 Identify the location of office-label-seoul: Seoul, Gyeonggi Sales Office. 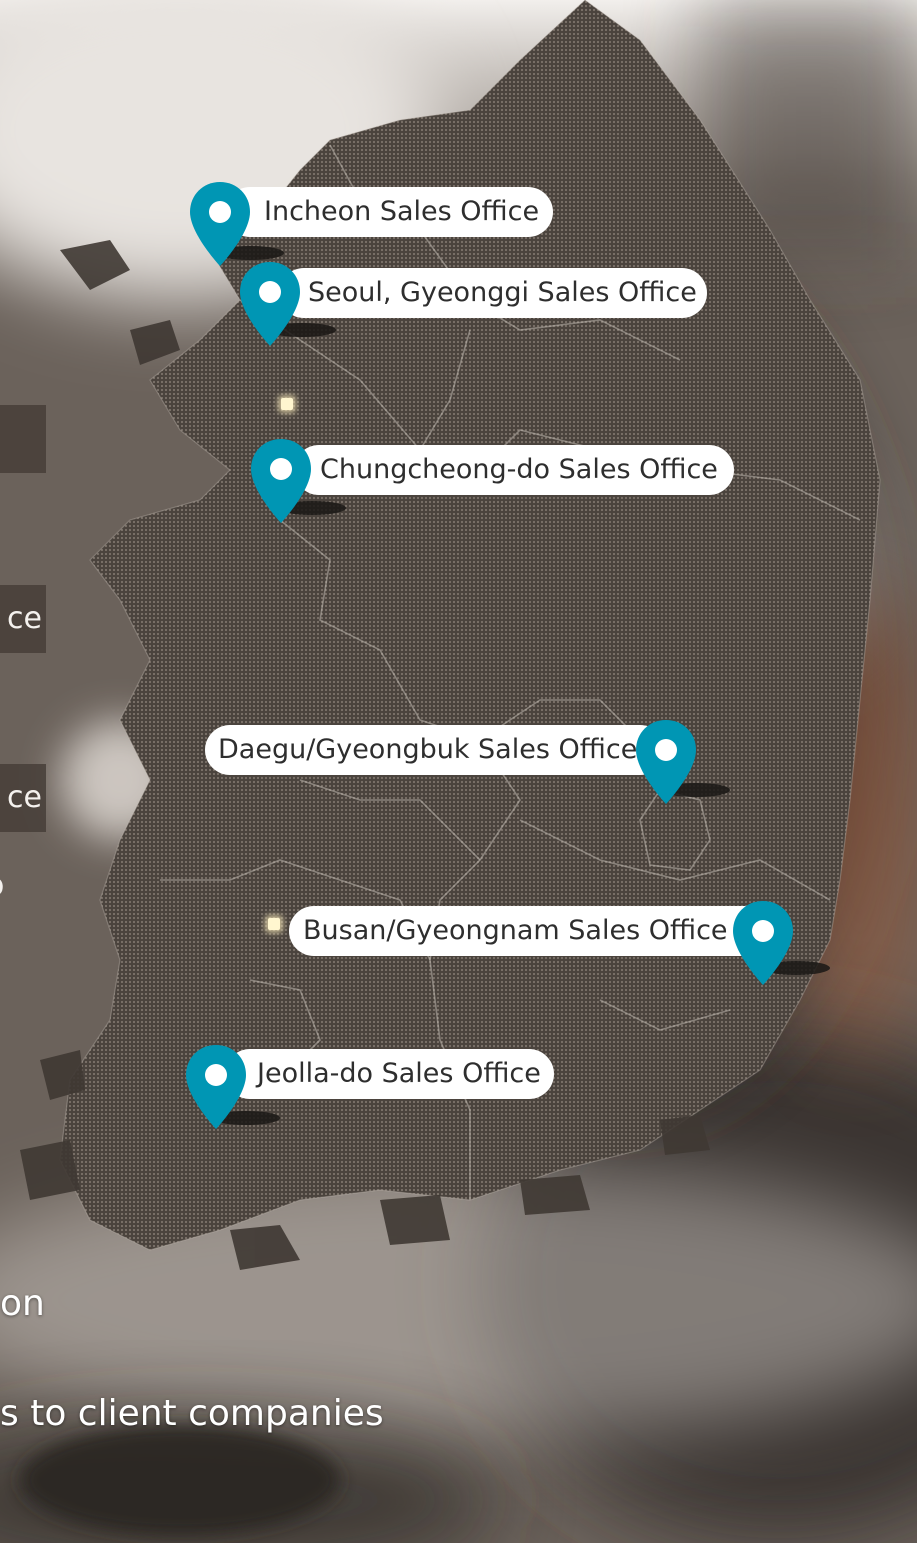
(493, 293).